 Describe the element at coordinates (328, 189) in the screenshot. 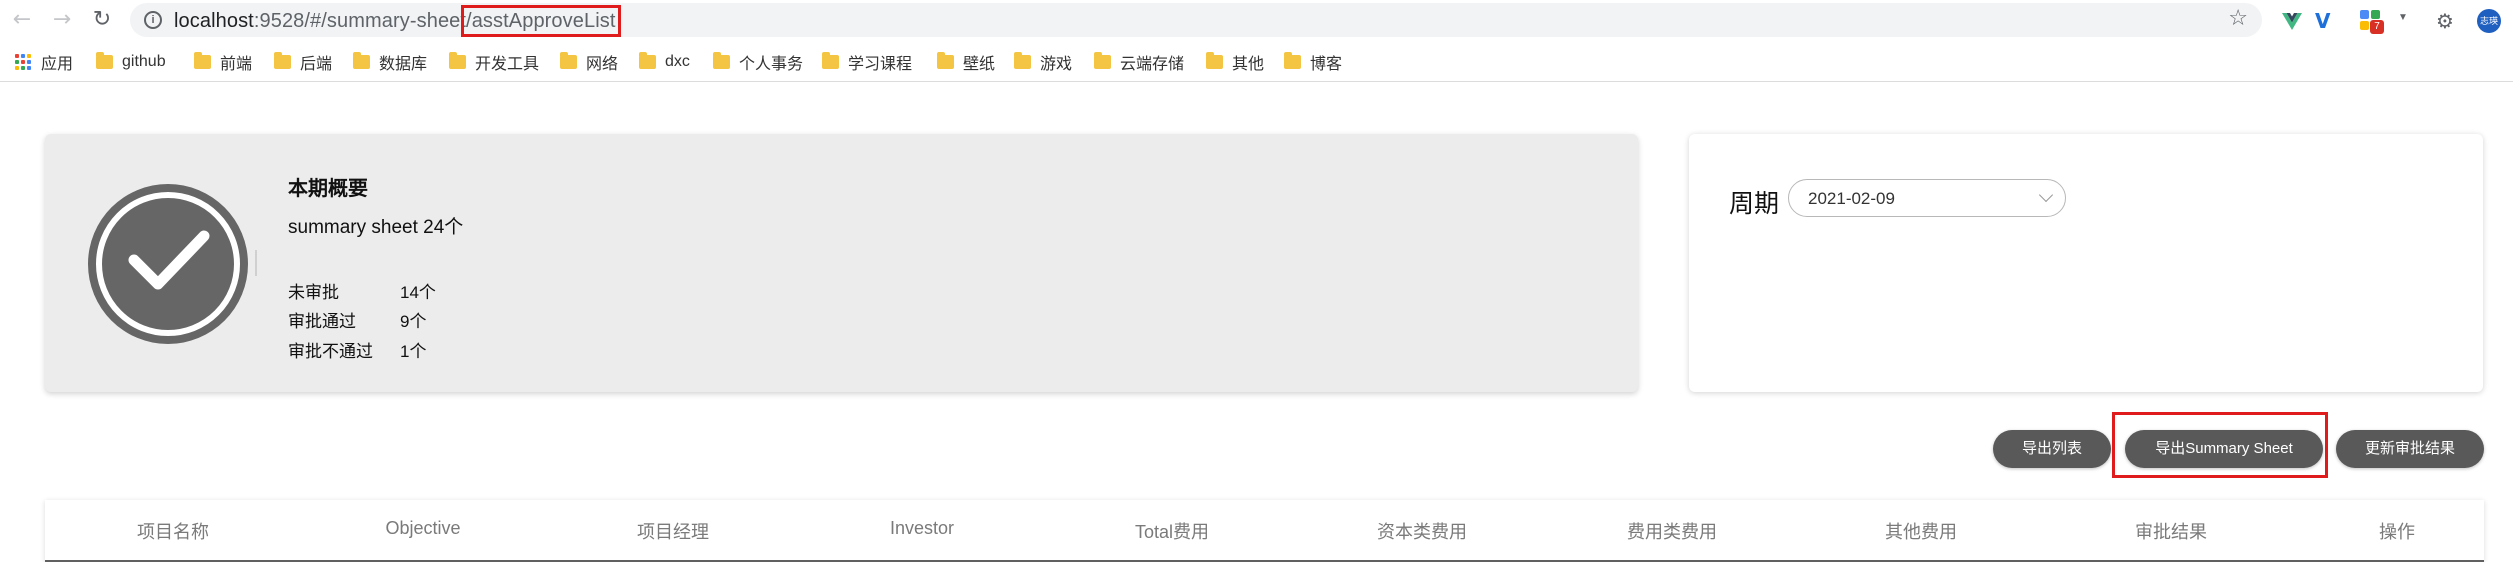

I see `summary-title: 本期概要` at that location.